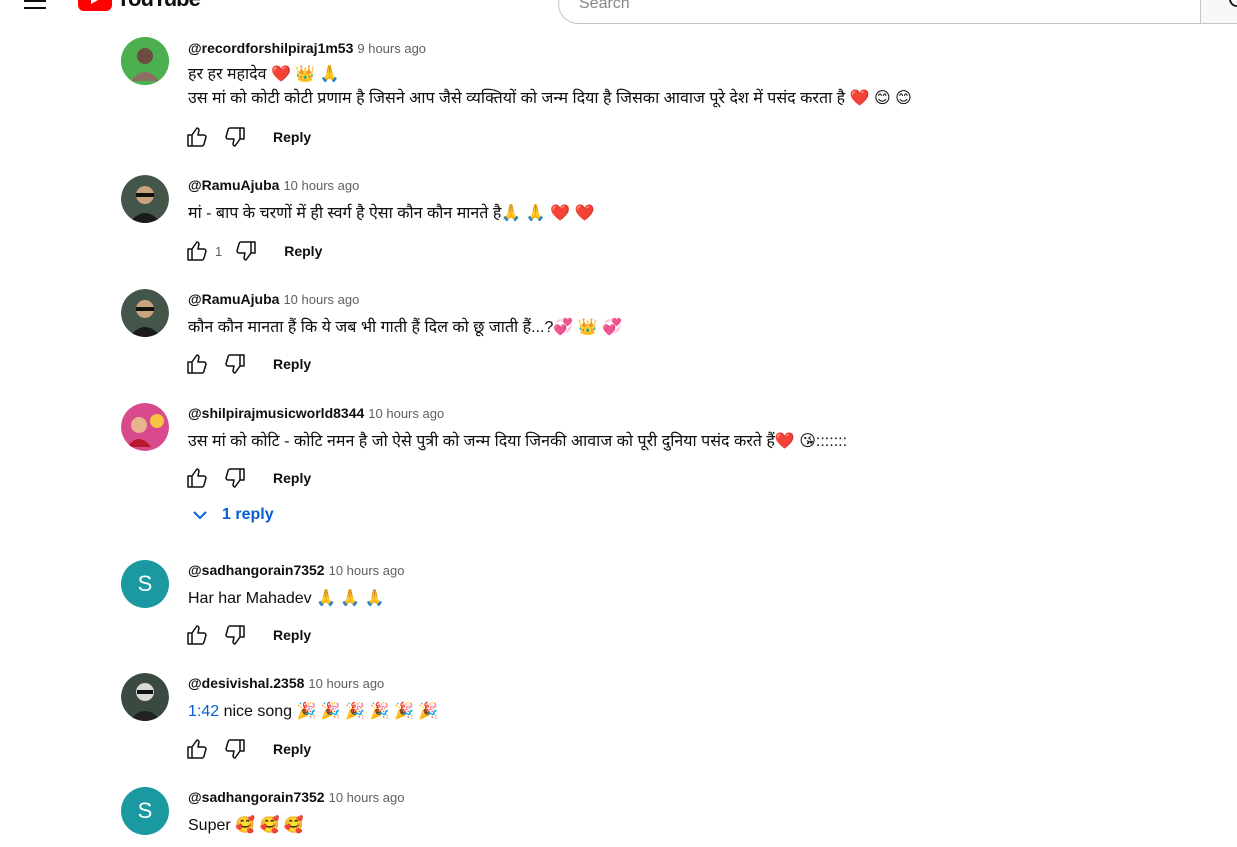 This screenshot has height=847, width=1237. What do you see at coordinates (219, 251) in the screenshot?
I see `like-count: 1` at bounding box center [219, 251].